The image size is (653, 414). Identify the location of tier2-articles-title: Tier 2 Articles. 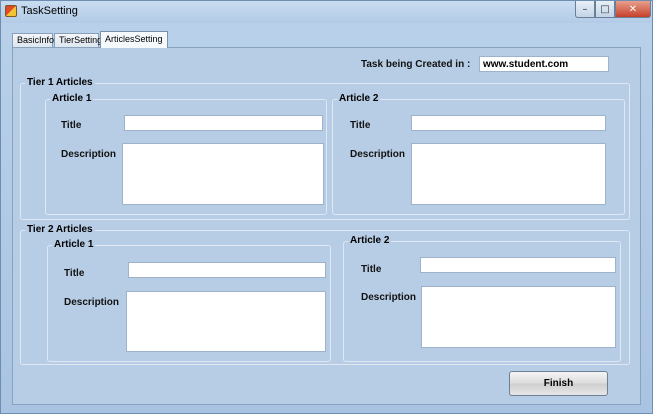
(60, 229).